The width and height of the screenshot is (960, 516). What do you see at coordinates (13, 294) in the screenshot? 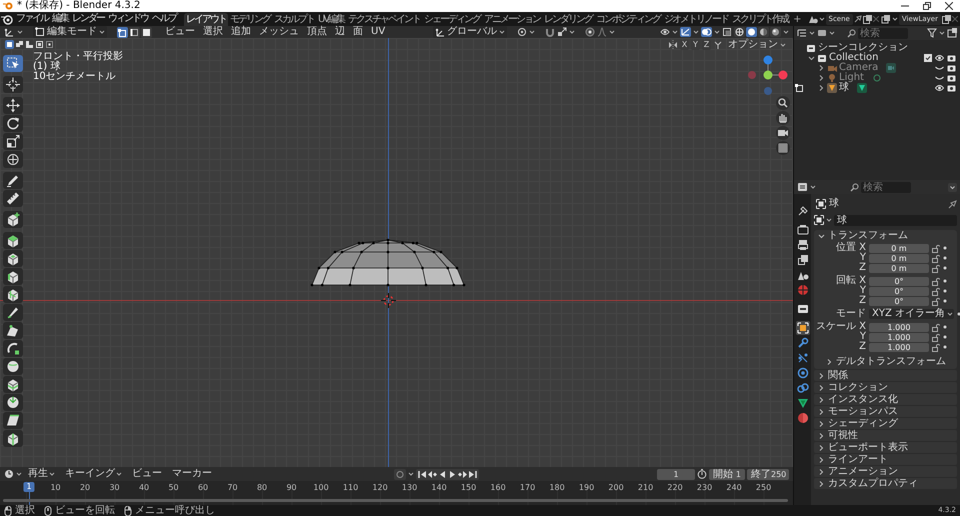
I see `loop-cut-tool-button` at bounding box center [13, 294].